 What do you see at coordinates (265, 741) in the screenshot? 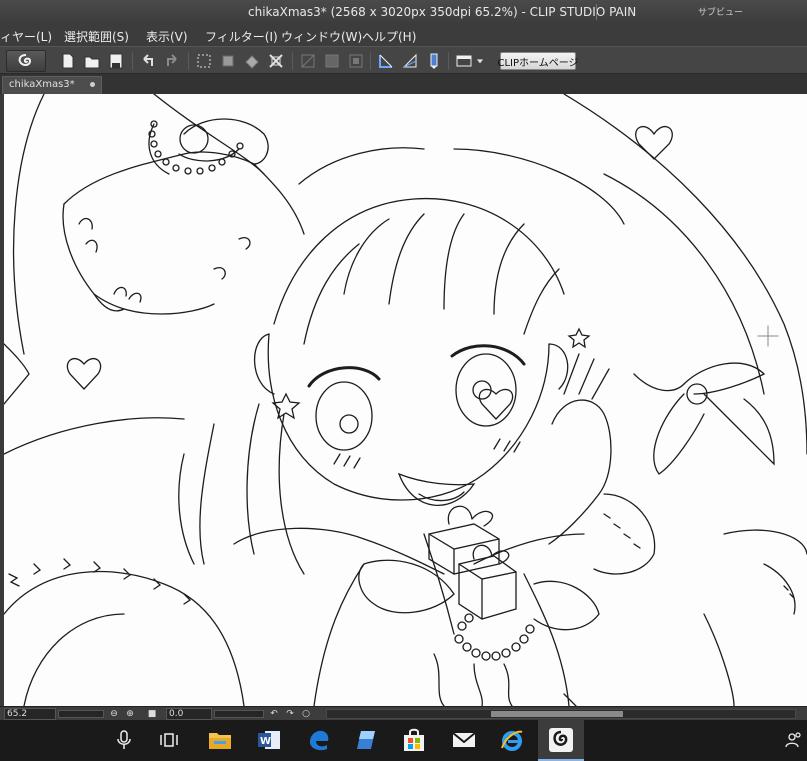
I see `svg-text: W` at bounding box center [265, 741].